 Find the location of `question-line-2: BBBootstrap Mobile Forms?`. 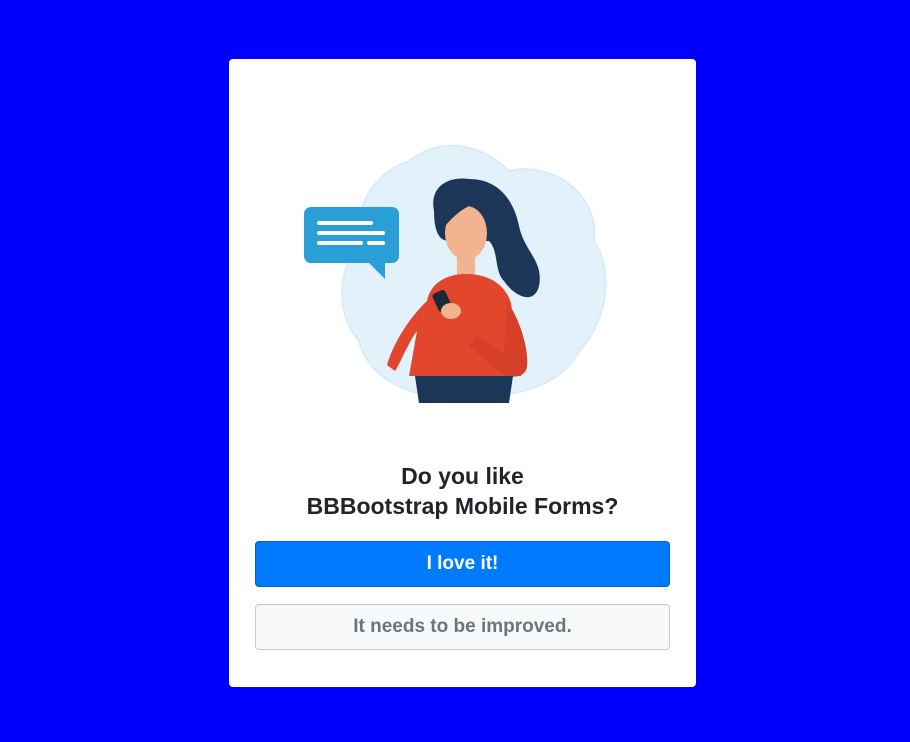

question-line-2: BBBootstrap Mobile Forms? is located at coordinates (462, 506).